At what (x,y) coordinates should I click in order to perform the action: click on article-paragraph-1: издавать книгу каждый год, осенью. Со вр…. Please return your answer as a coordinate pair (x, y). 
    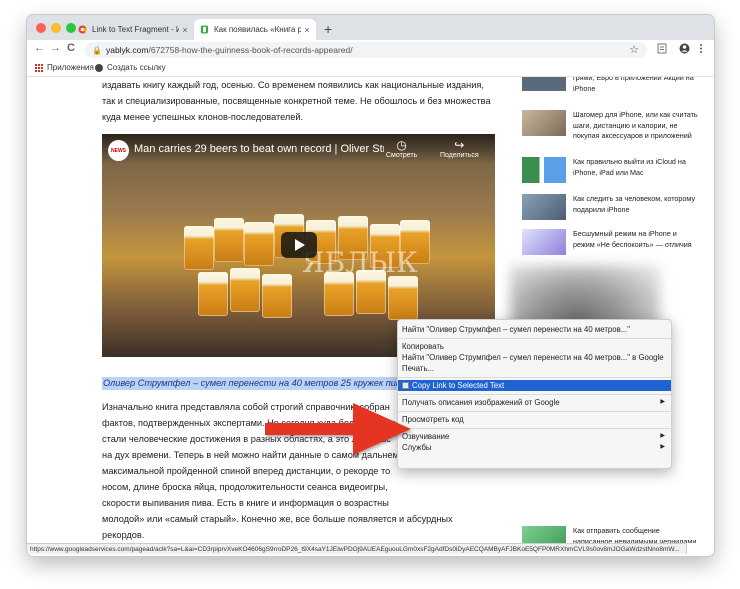
    Looking at the image, I should click on (302, 101).